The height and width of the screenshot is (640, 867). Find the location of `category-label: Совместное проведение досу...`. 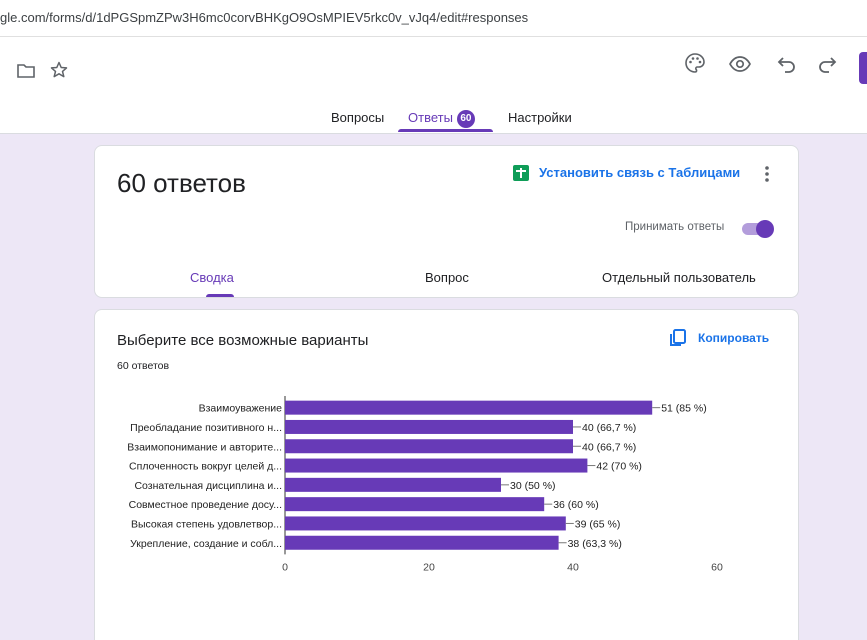

category-label: Совместное проведение досу... is located at coordinates (205, 505).